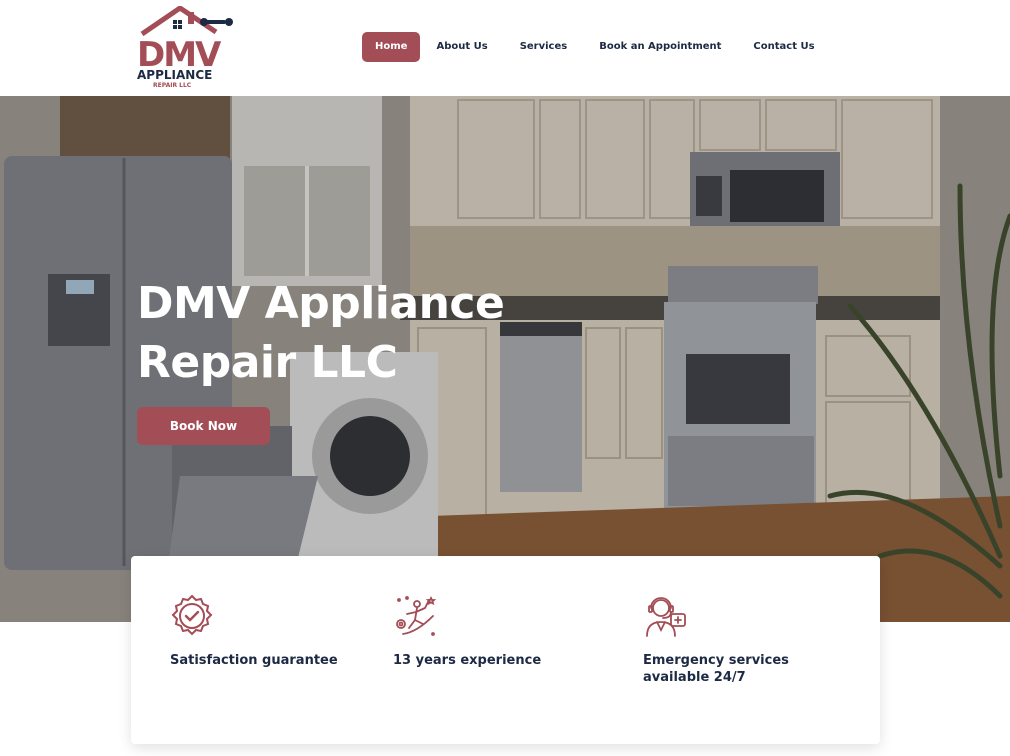  I want to click on nav-about-us: About Us, so click(461, 47).